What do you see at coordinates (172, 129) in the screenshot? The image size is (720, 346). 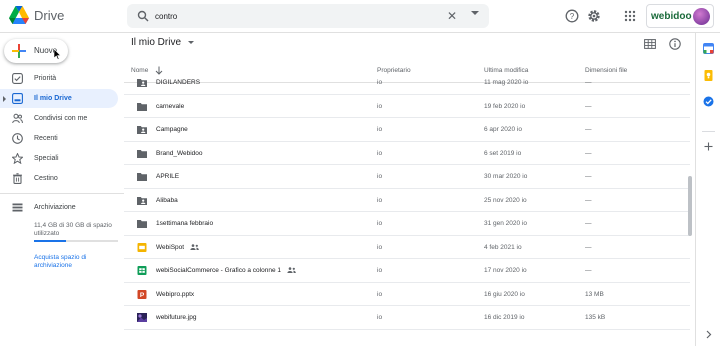 I see `file-name: Campagne` at bounding box center [172, 129].